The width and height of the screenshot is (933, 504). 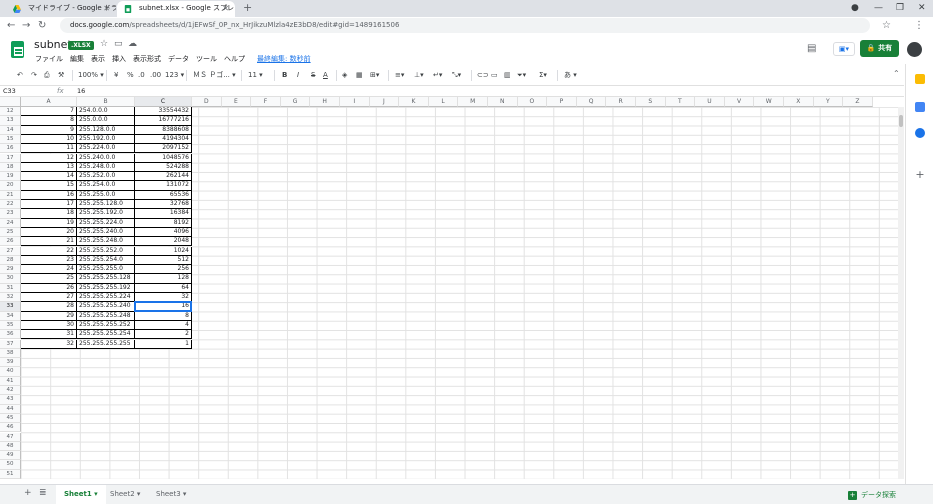 I want to click on table-cell: 128, so click(x=163, y=279).